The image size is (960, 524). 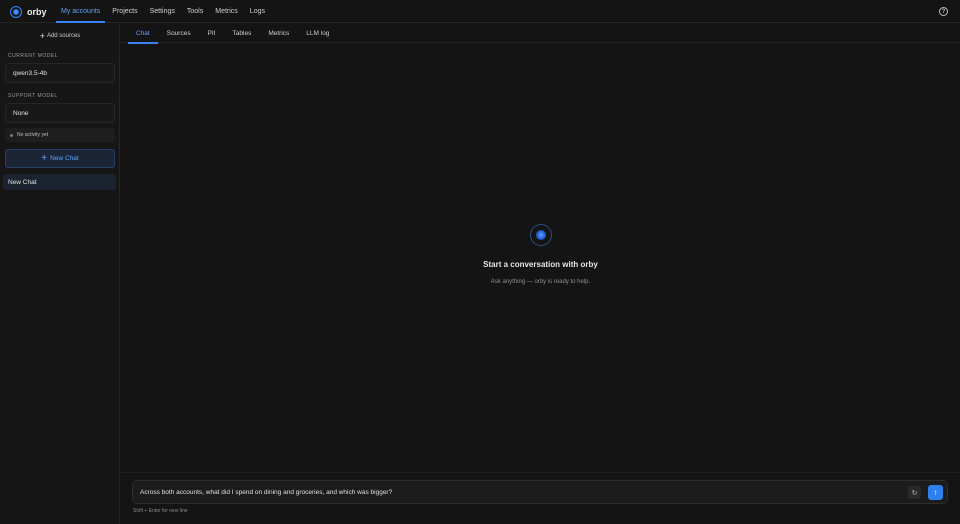 I want to click on brand-name: orby, so click(x=37, y=11).